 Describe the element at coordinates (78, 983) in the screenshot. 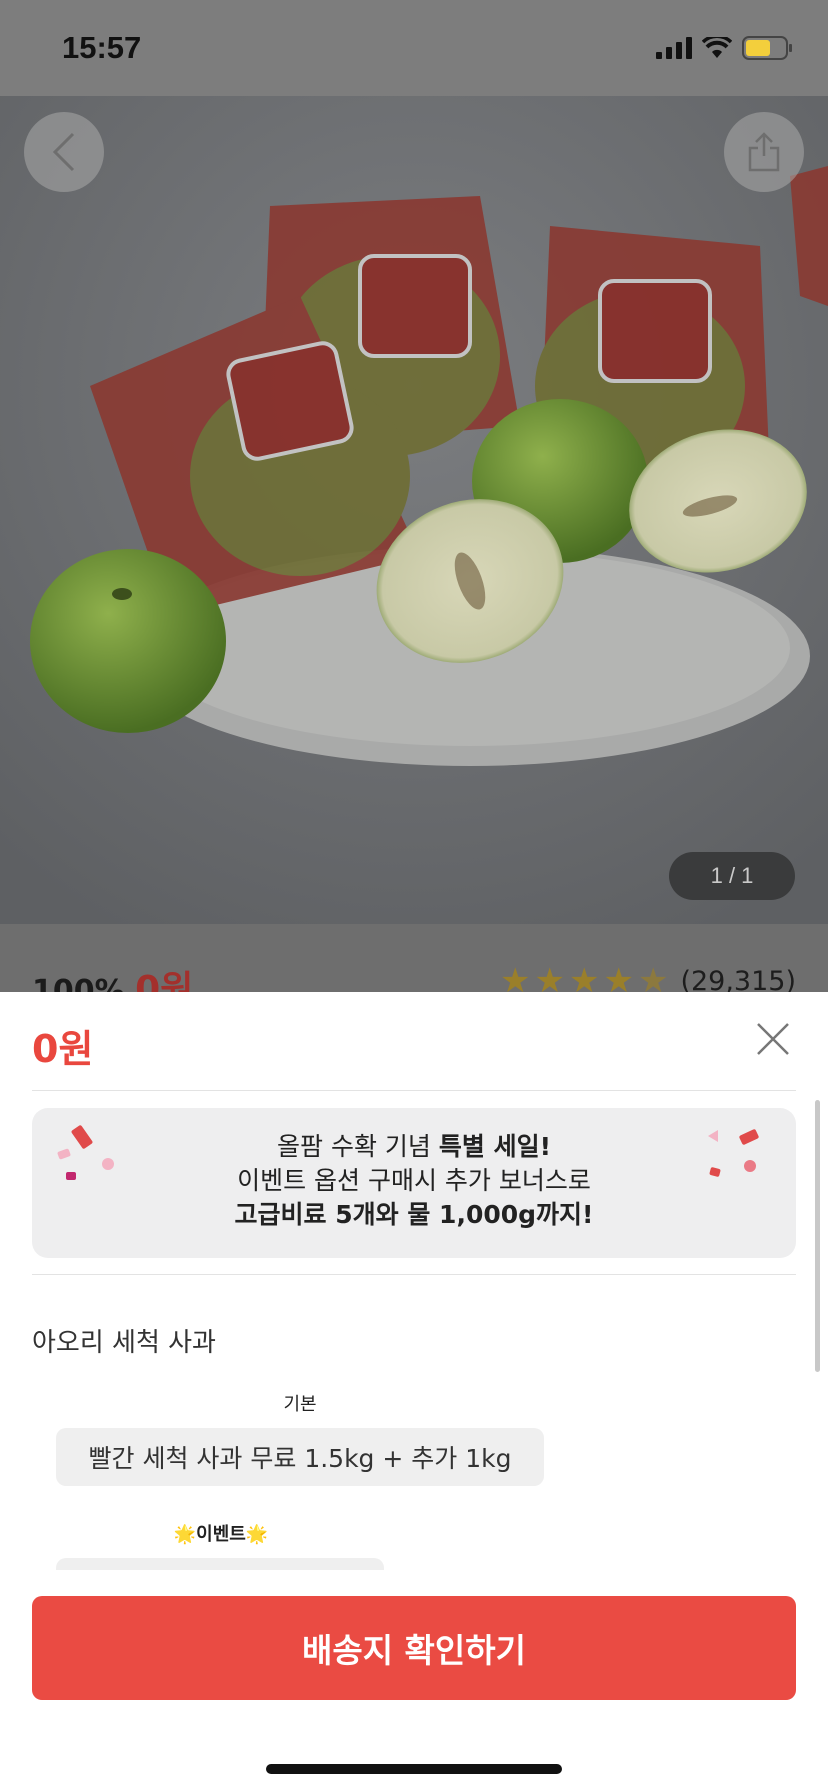

I see `discount-rate: 100%` at that location.